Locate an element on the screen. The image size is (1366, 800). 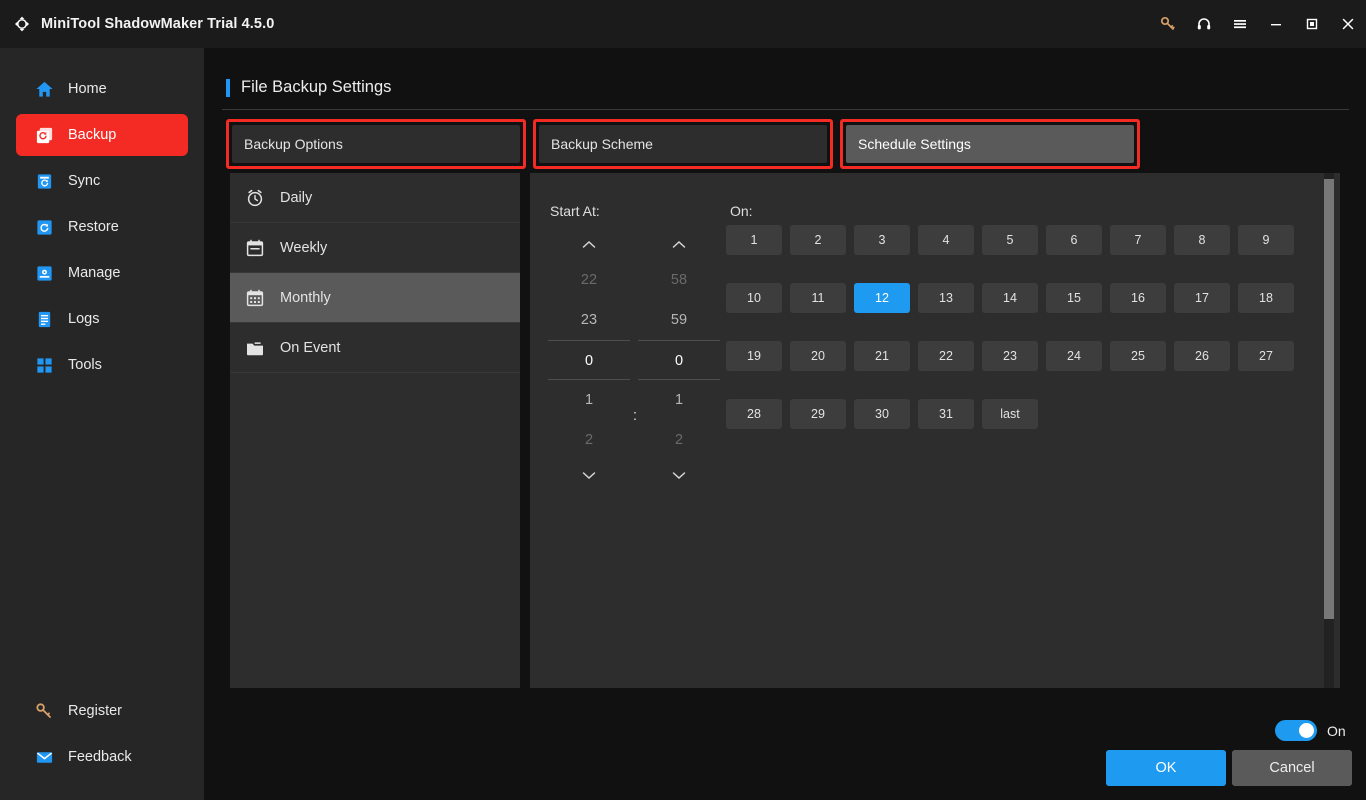
day-button: 6 is located at coordinates (1074, 240).